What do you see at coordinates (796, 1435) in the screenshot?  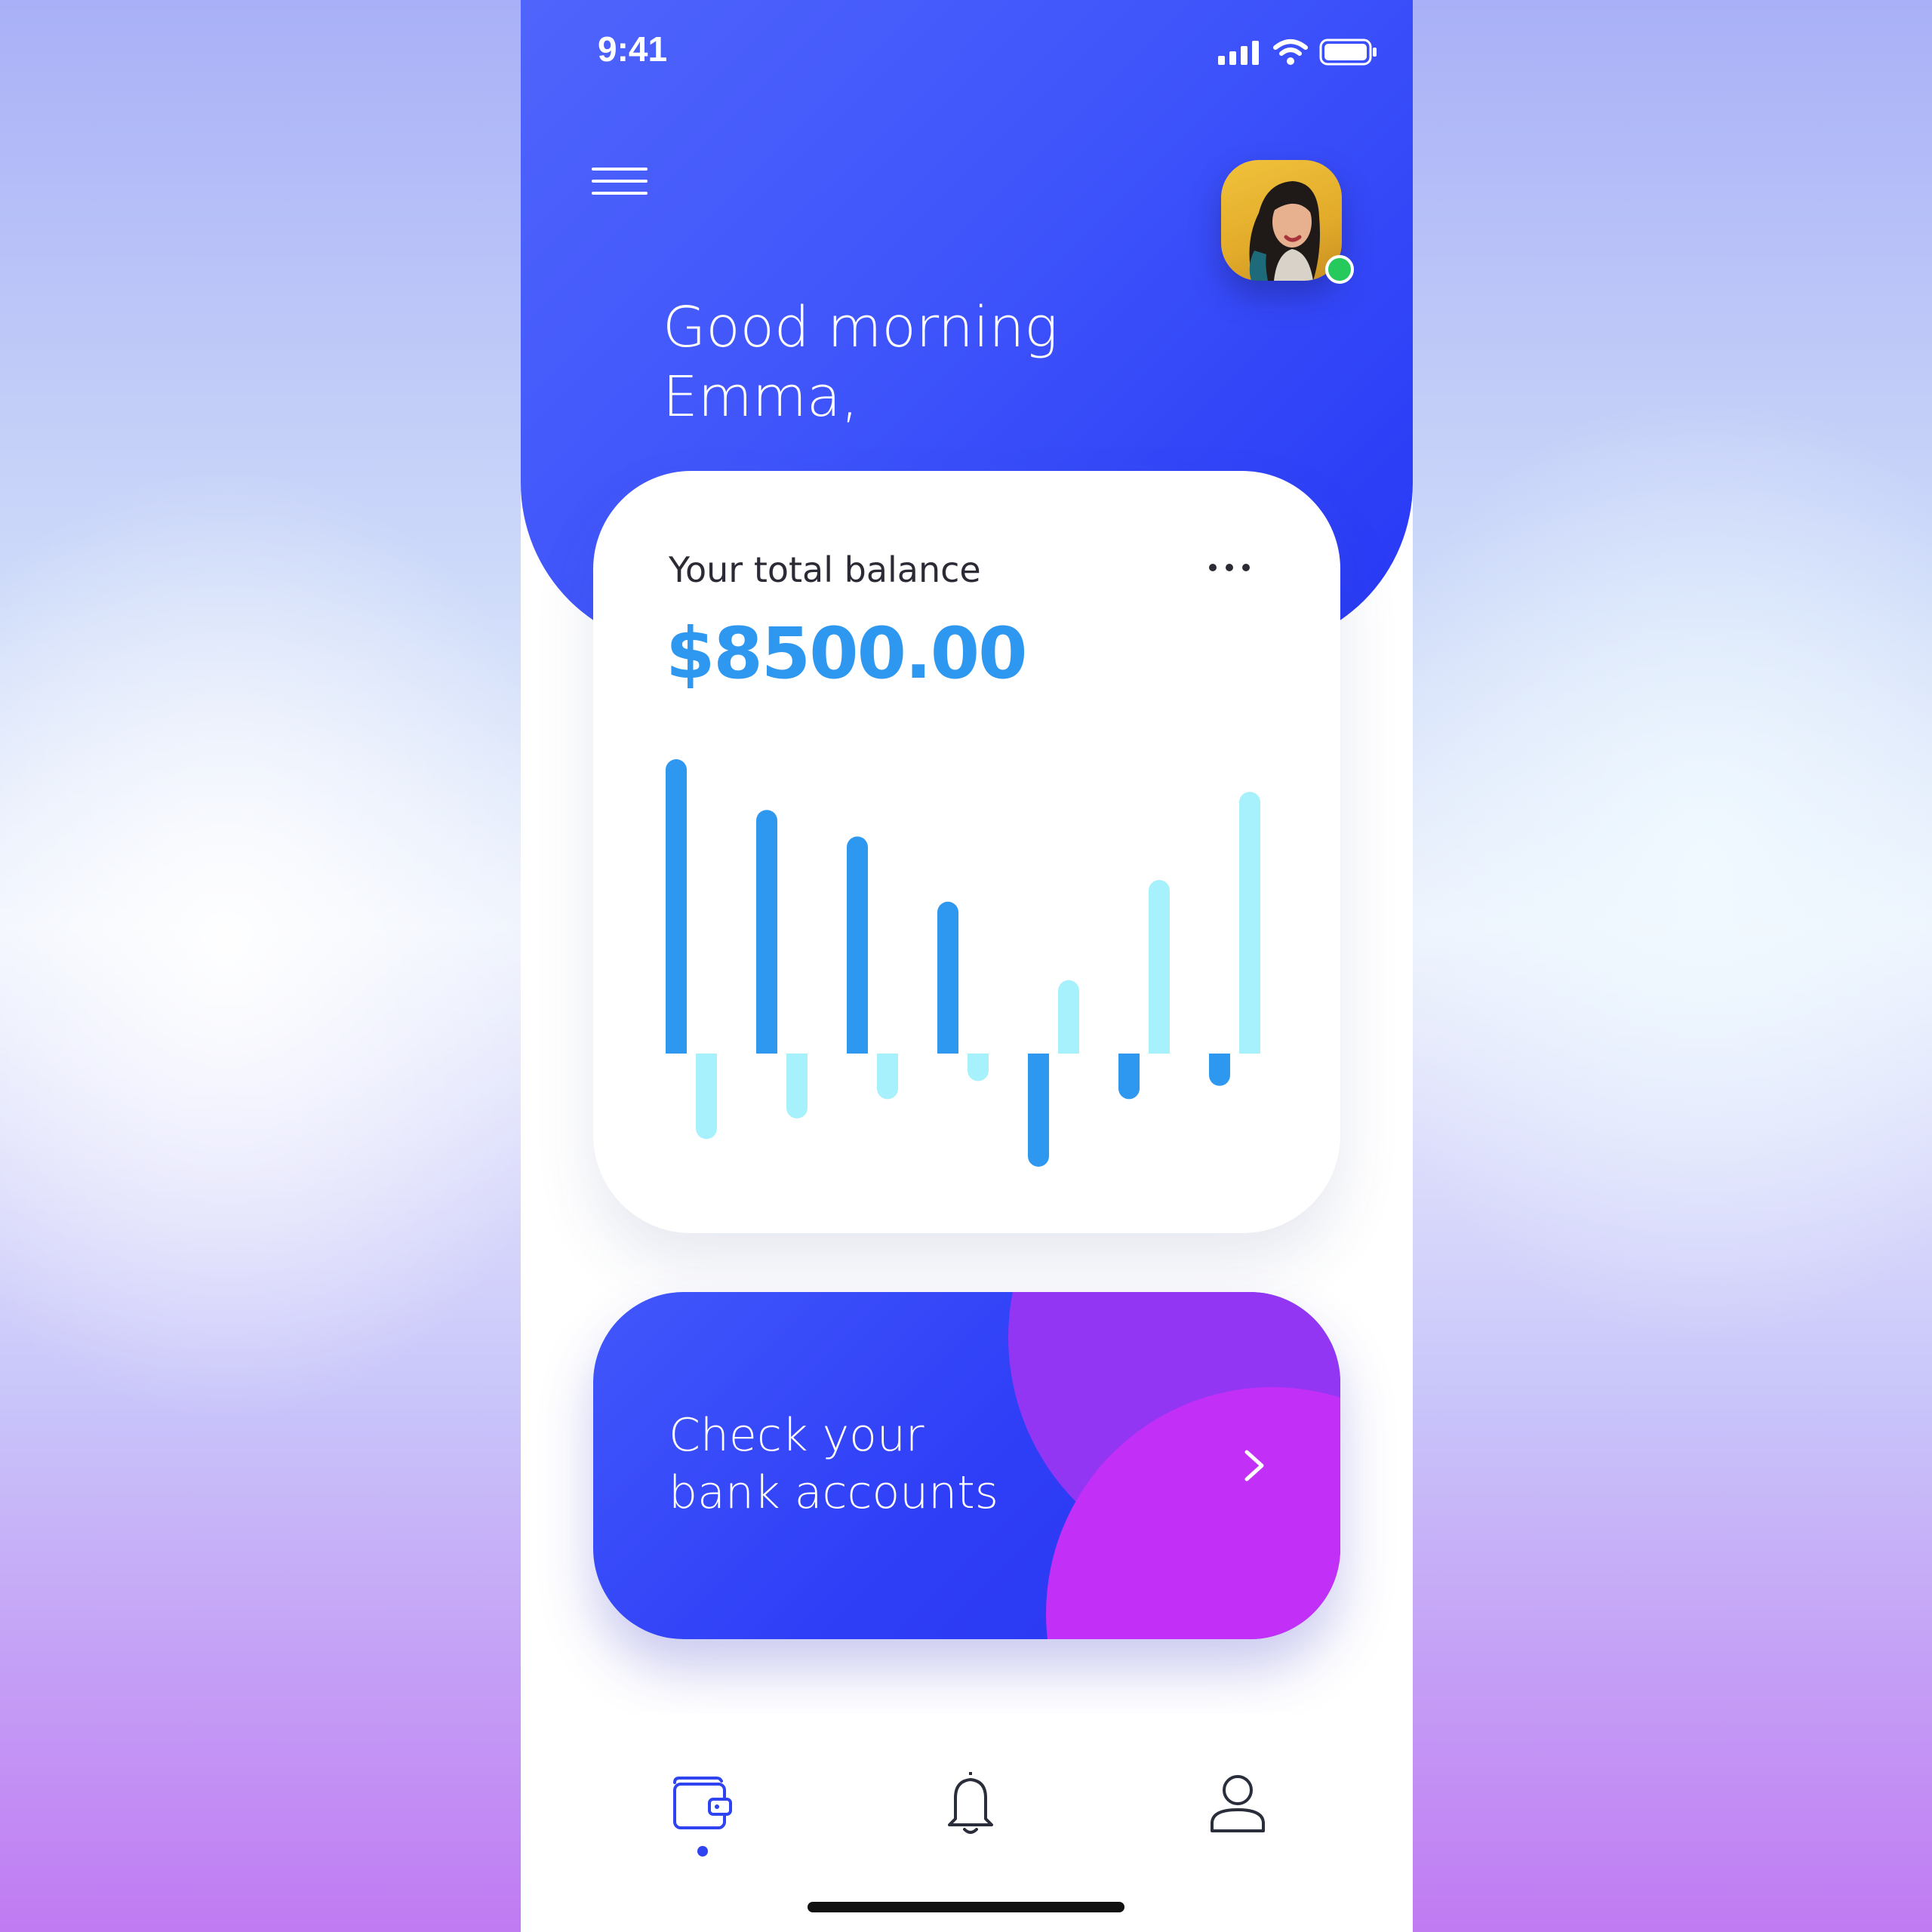 I see `cta-line-1: Check your` at bounding box center [796, 1435].